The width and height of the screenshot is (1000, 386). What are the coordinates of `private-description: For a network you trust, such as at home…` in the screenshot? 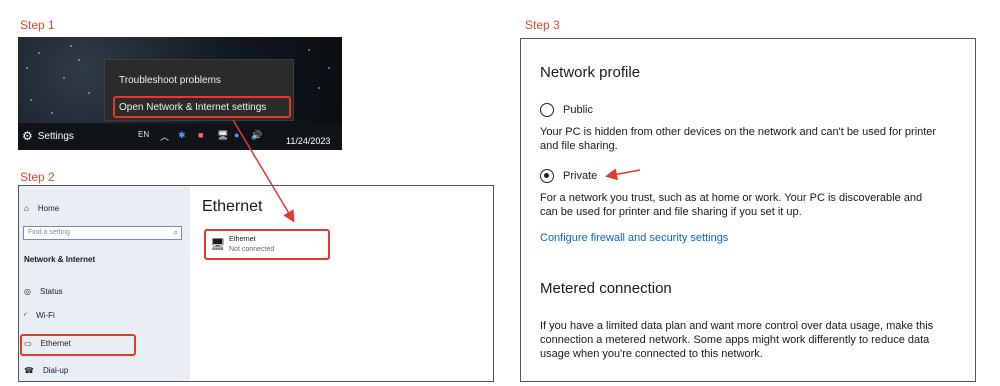 It's located at (731, 205).